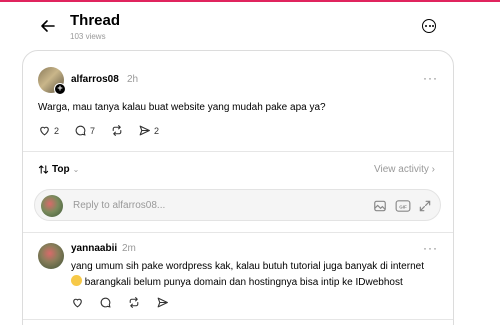 This screenshot has width=500, height=325. Describe the element at coordinates (425, 206) in the screenshot. I see `expand-icon` at that location.